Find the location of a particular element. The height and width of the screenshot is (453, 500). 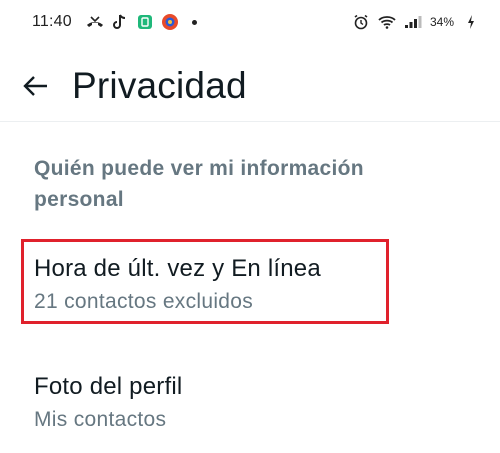

setting-subtitle: Mis contactos is located at coordinates (100, 419).